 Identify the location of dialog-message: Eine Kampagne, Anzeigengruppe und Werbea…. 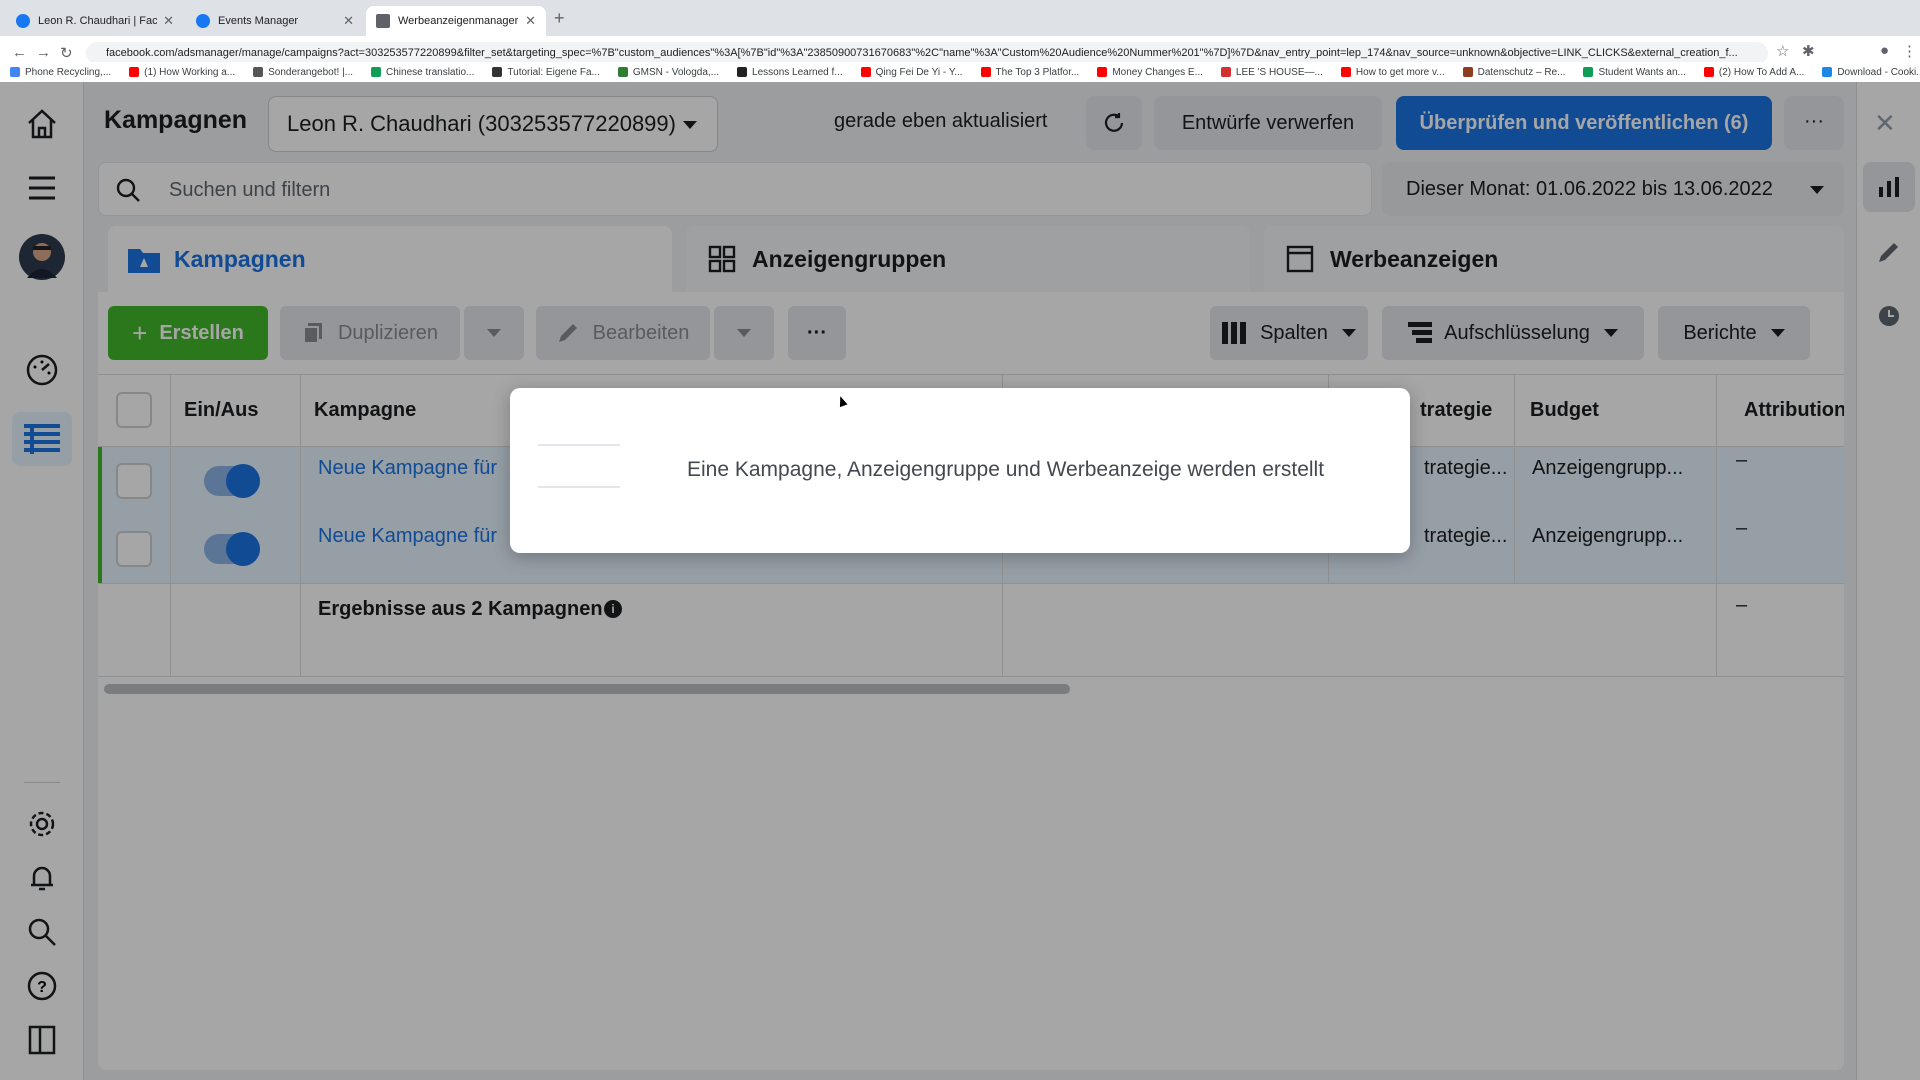
(1006, 469).